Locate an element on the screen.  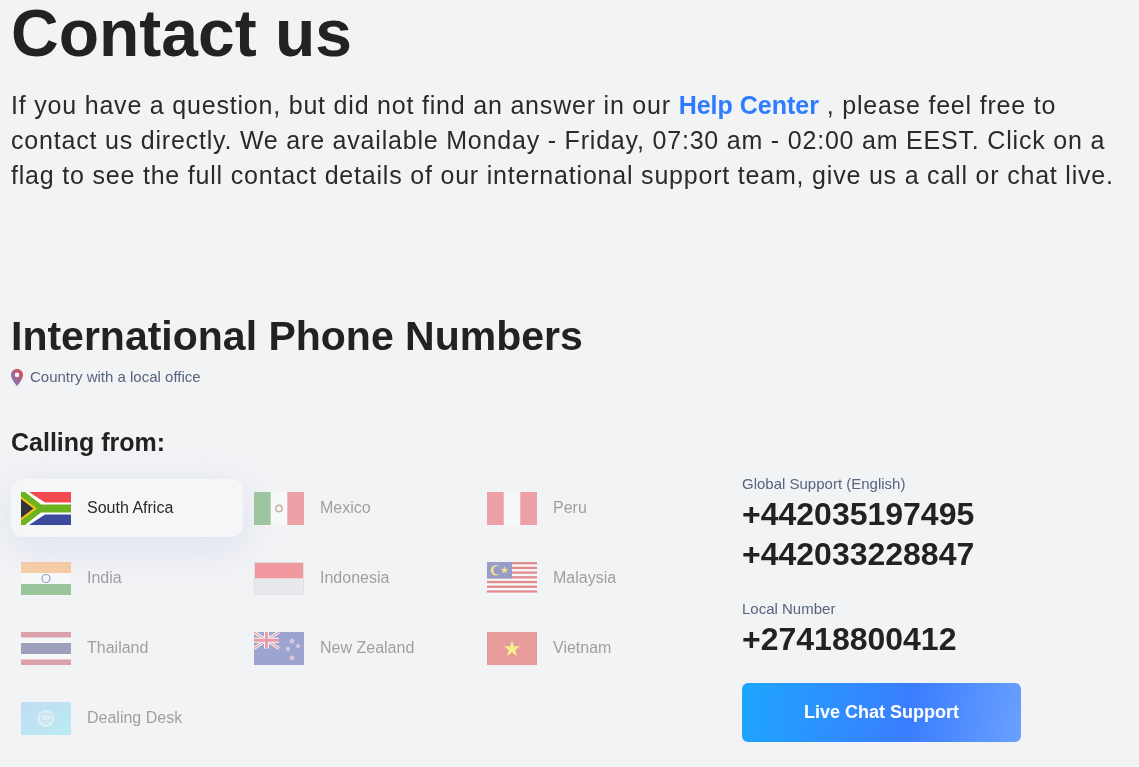
phone-number: +442033228847 is located at coordinates (858, 554).